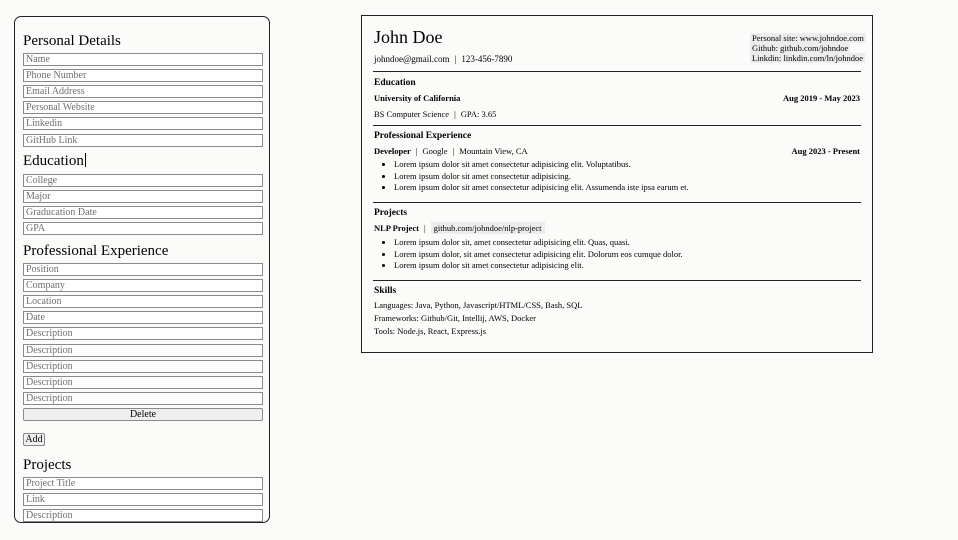  Describe the element at coordinates (825, 151) in the screenshot. I see `resume-experience-dates: Aug 2023 - Present` at that location.